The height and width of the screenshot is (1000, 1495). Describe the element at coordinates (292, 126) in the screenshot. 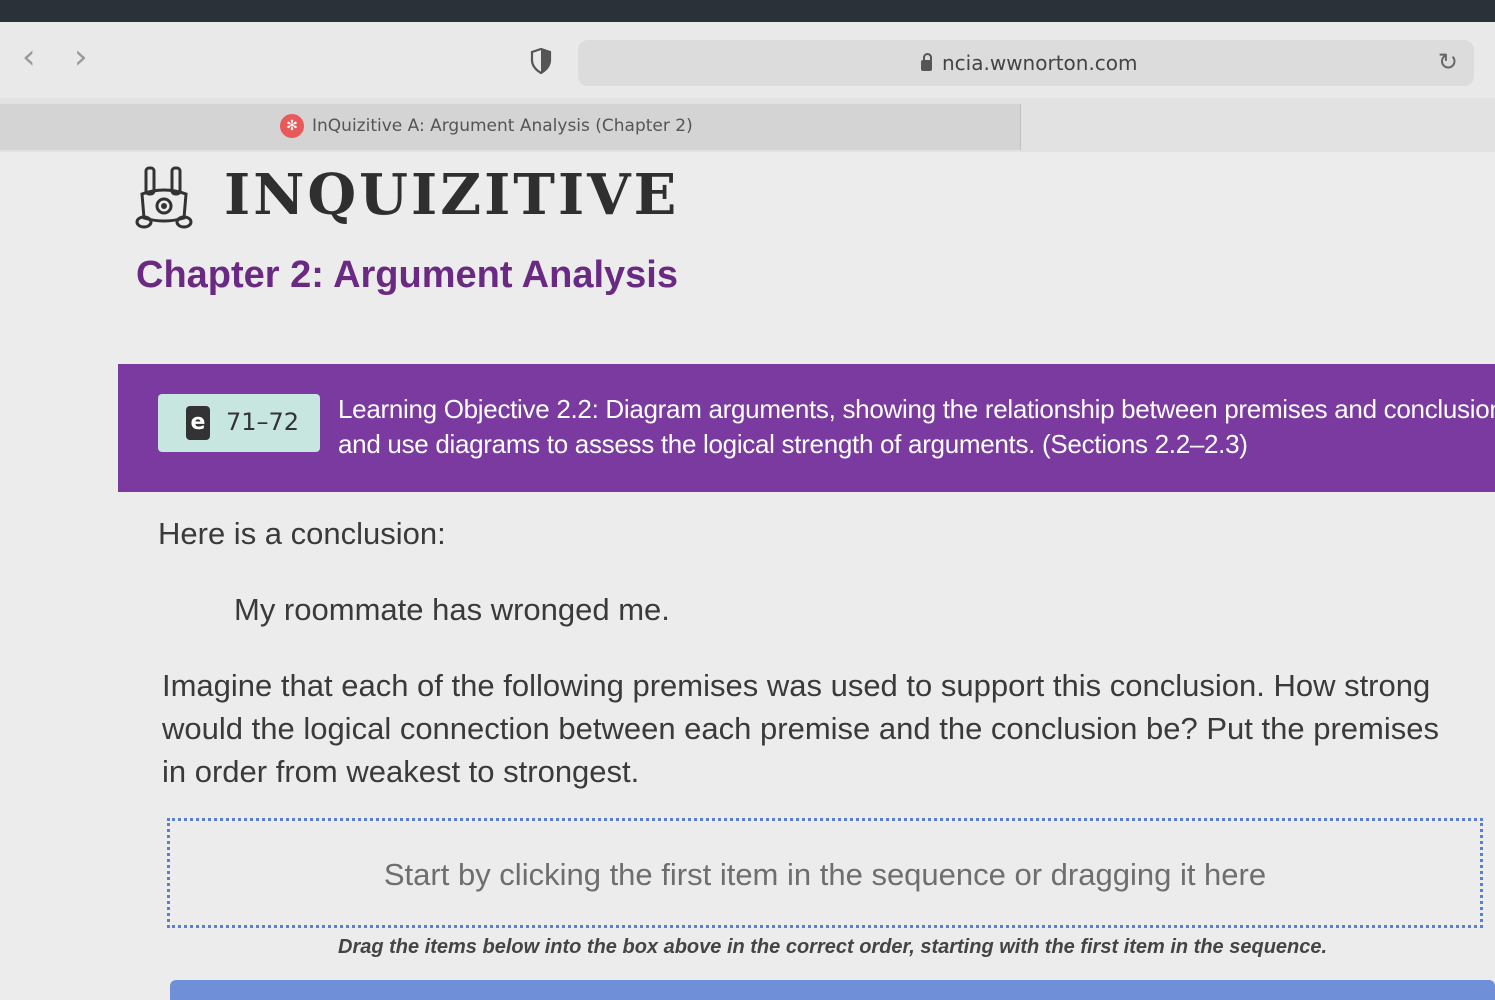

I see `favicon-icon: ✻` at that location.